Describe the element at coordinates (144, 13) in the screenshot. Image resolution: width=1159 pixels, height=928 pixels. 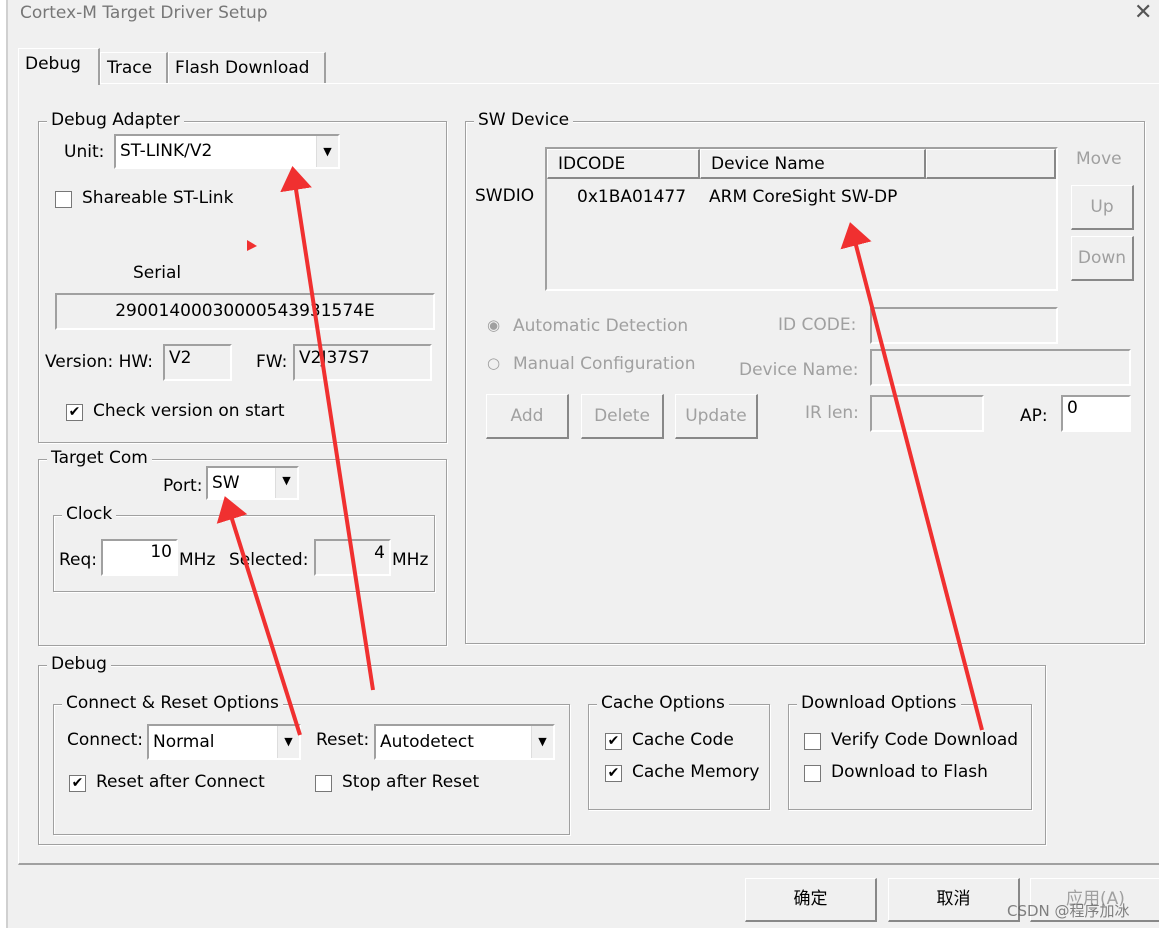
I see `window-title: Cortex-M Target Driver Setup` at that location.